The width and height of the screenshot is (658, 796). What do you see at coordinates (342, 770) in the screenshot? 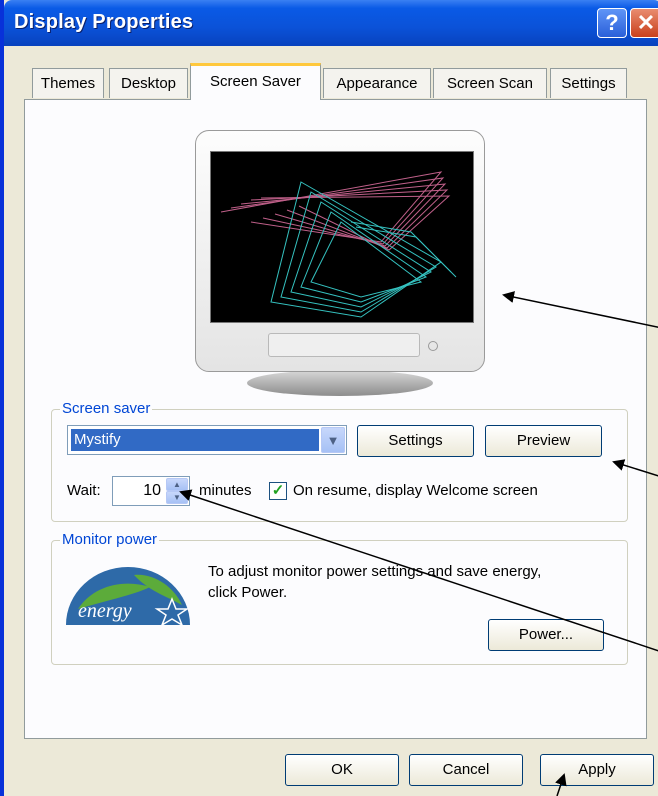
I see `ok-button: OK` at bounding box center [342, 770].